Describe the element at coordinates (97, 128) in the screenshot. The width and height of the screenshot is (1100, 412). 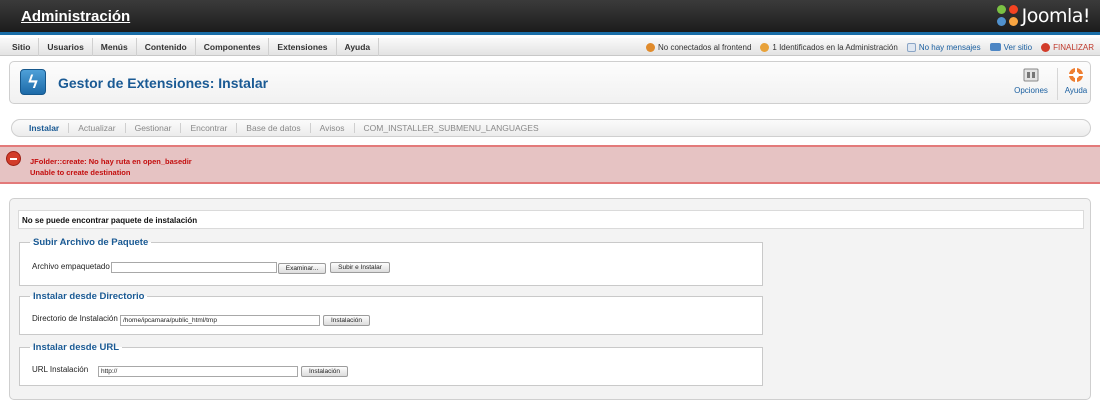
I see `tab-actualizar: Actualizar` at that location.